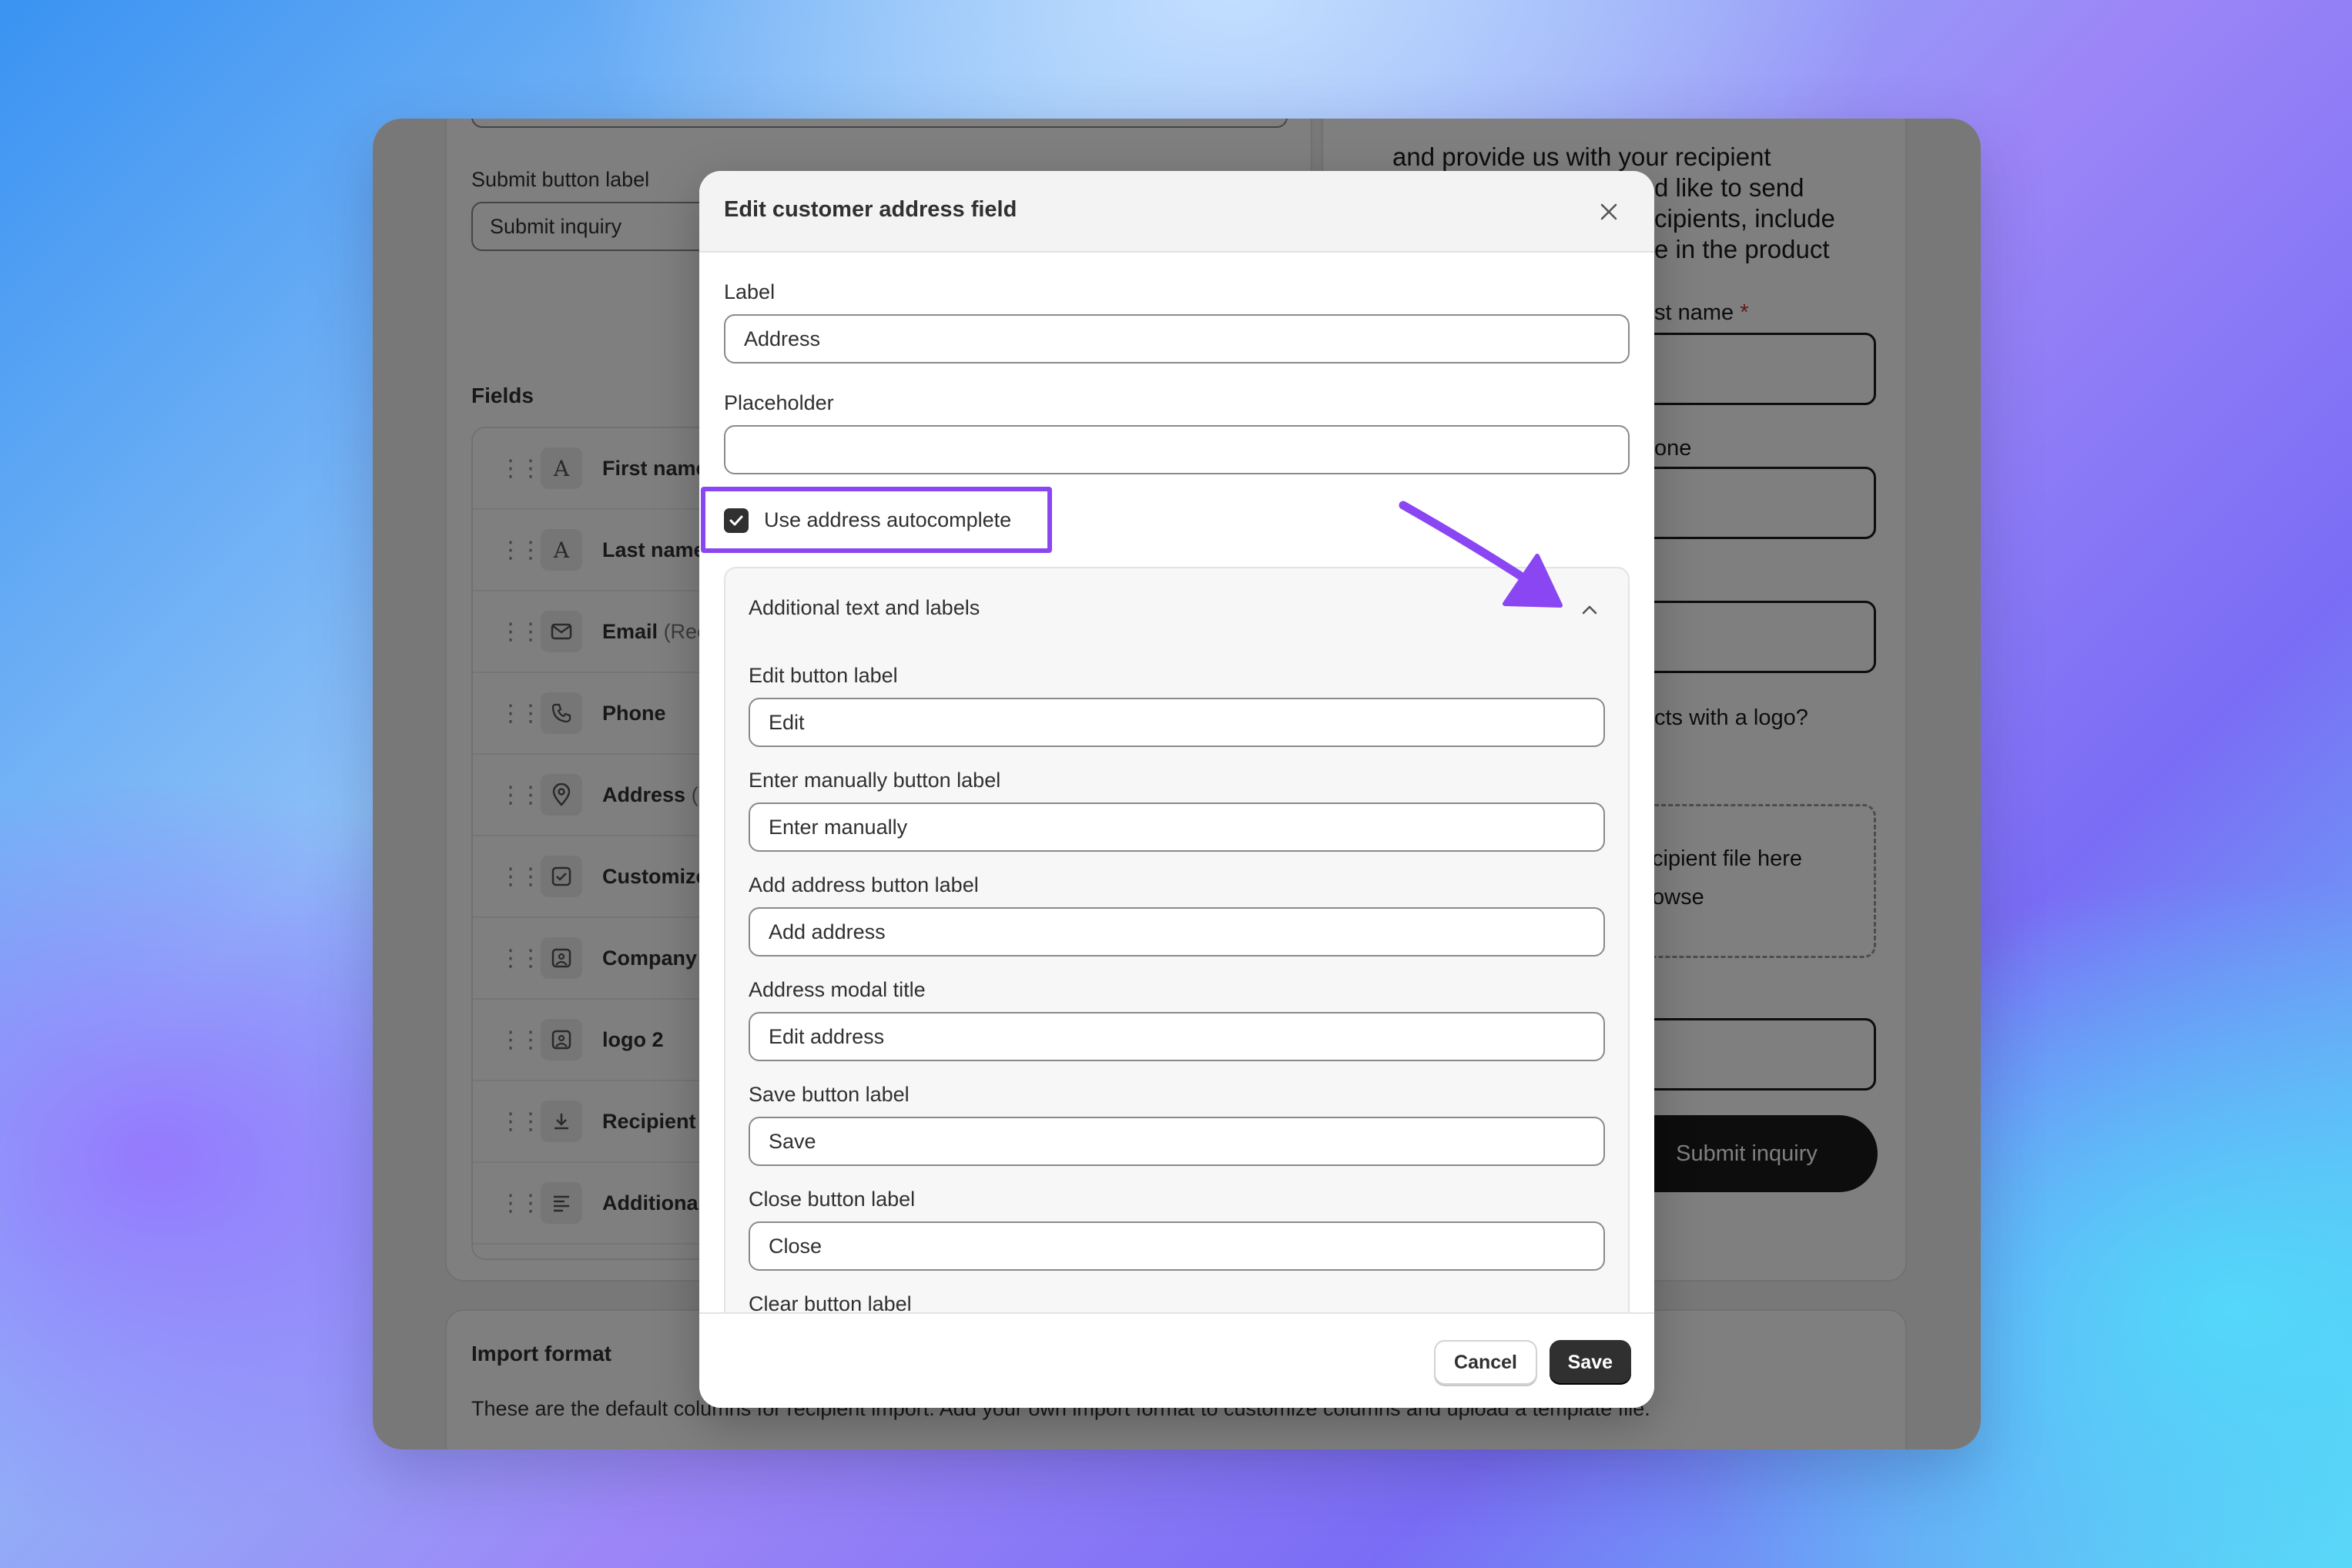 The height and width of the screenshot is (1568, 2352). I want to click on placeholder-caption: Placeholder, so click(779, 402).